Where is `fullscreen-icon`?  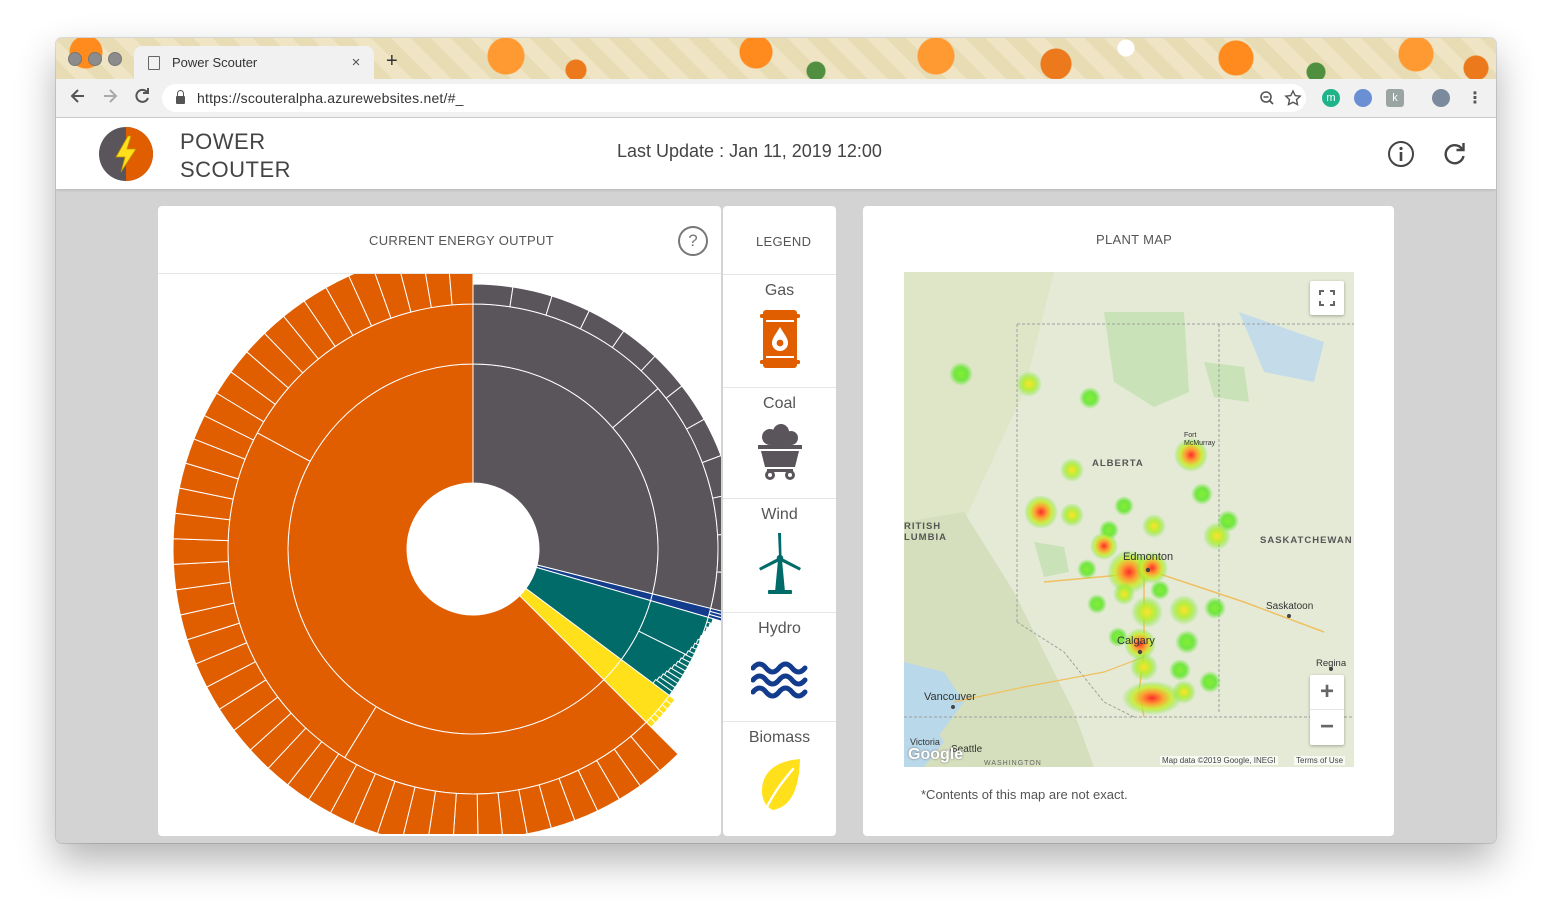 fullscreen-icon is located at coordinates (1327, 298).